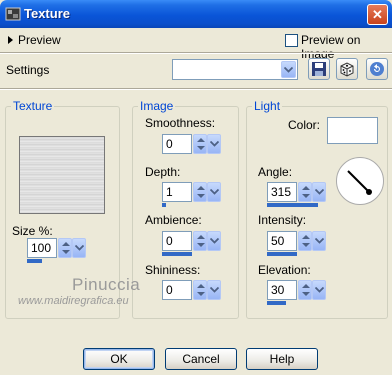 The height and width of the screenshot is (375, 392). What do you see at coordinates (191, 303) in the screenshot?
I see `shininess-slider` at bounding box center [191, 303].